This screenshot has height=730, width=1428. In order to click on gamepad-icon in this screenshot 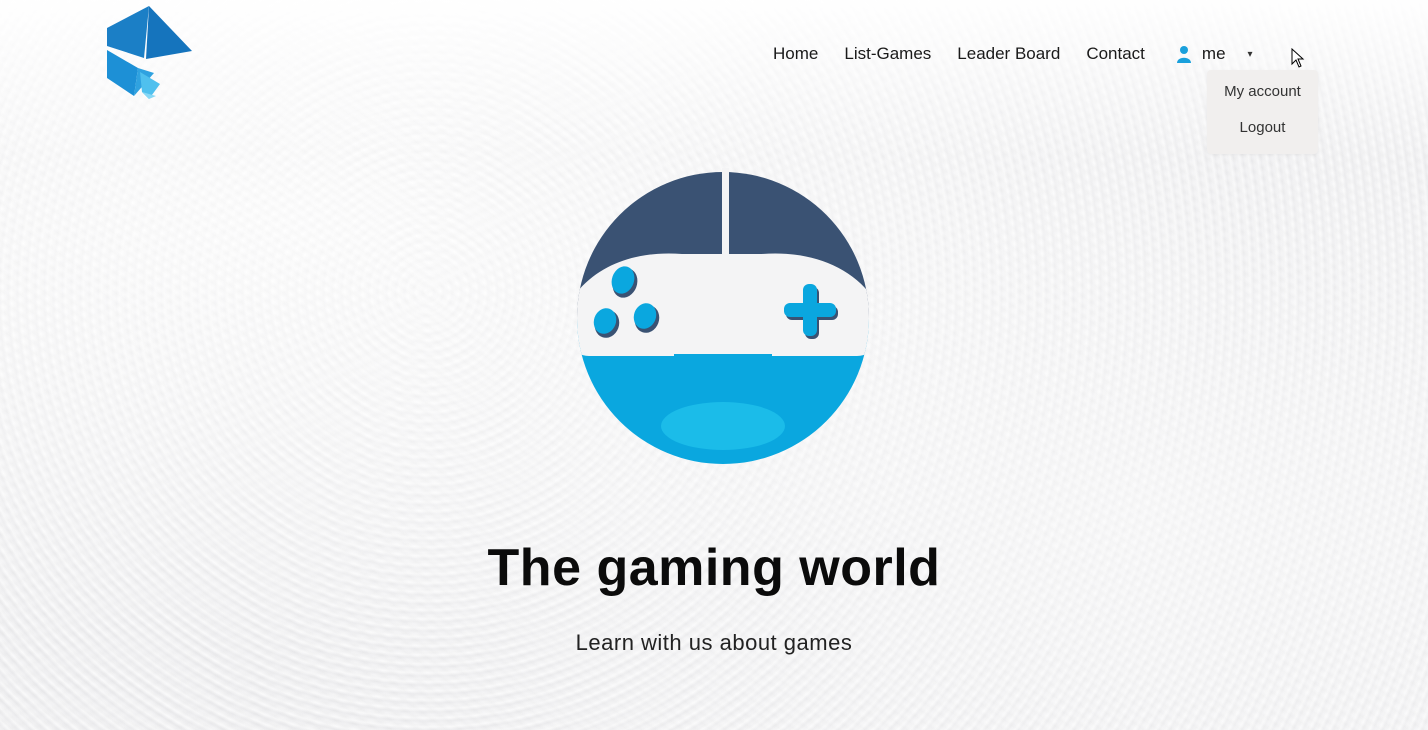, I will do `click(723, 316)`.